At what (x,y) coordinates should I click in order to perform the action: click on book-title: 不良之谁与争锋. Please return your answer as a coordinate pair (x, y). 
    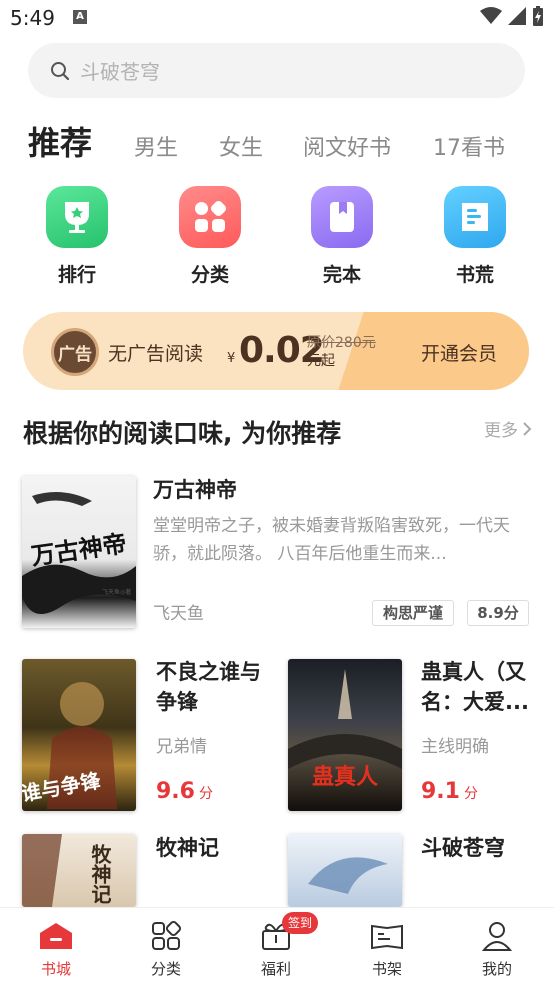
    Looking at the image, I should click on (214, 687).